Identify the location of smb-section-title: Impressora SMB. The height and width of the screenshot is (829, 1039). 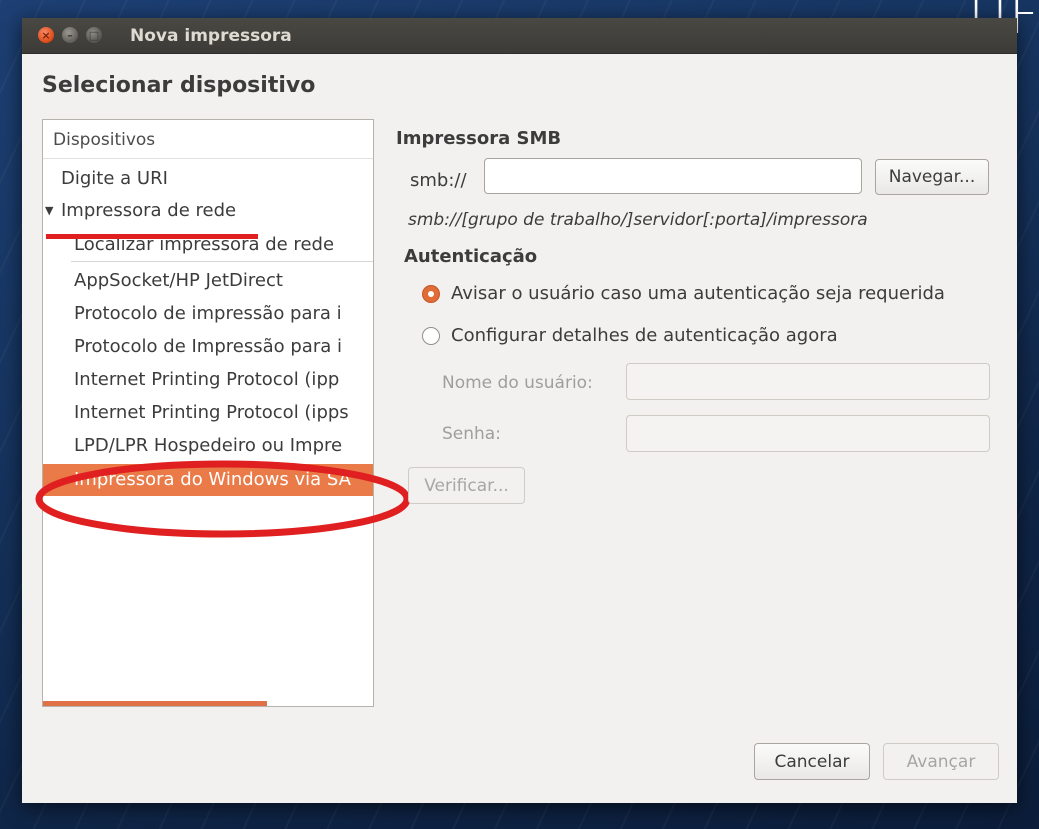
(479, 138).